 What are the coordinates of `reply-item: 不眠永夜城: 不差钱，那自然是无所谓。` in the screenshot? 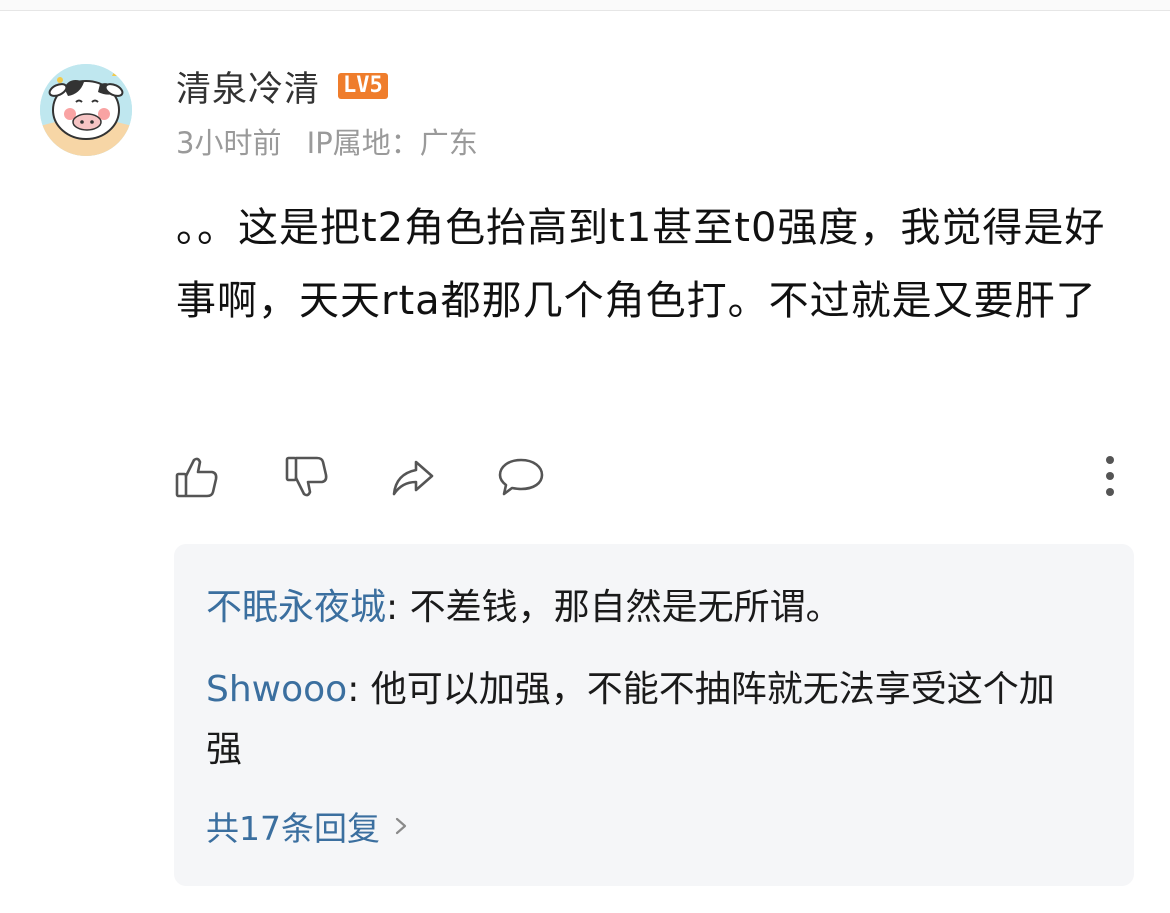 It's located at (646, 608).